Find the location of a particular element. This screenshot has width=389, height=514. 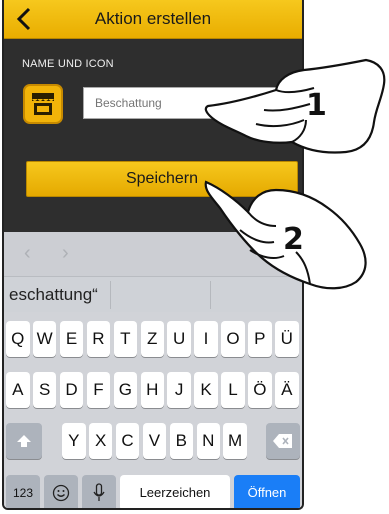

key-u: U is located at coordinates (179, 339).